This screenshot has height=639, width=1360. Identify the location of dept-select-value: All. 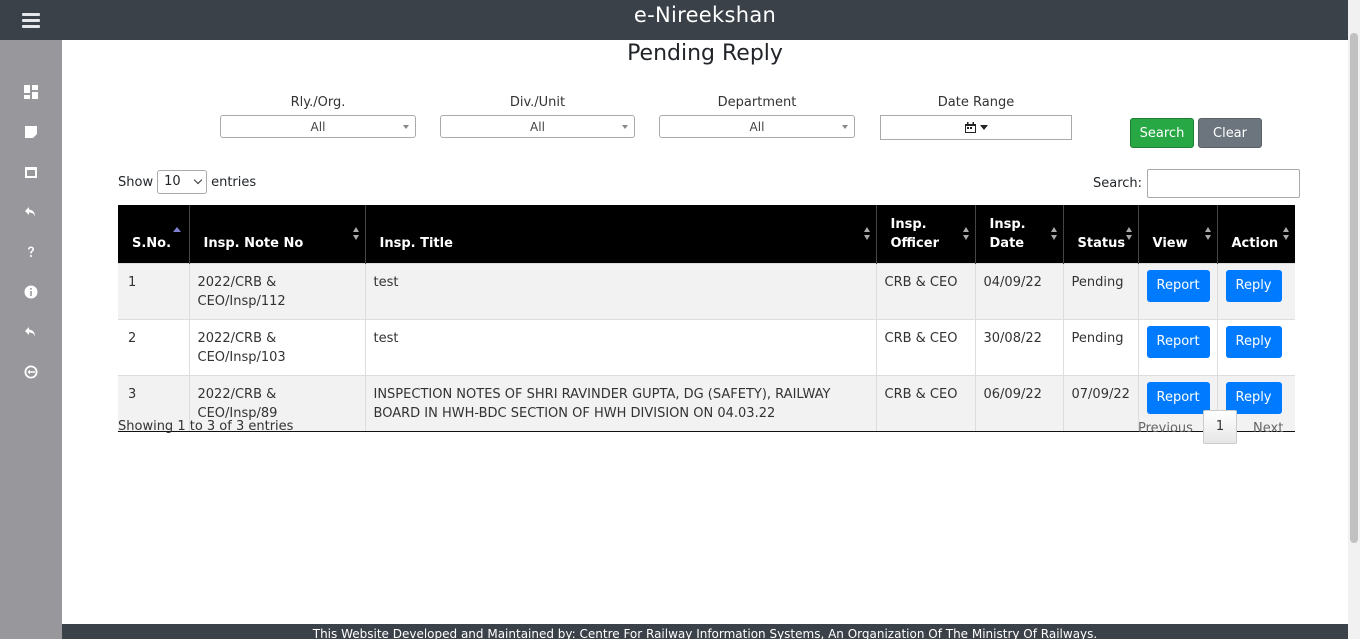
(757, 127).